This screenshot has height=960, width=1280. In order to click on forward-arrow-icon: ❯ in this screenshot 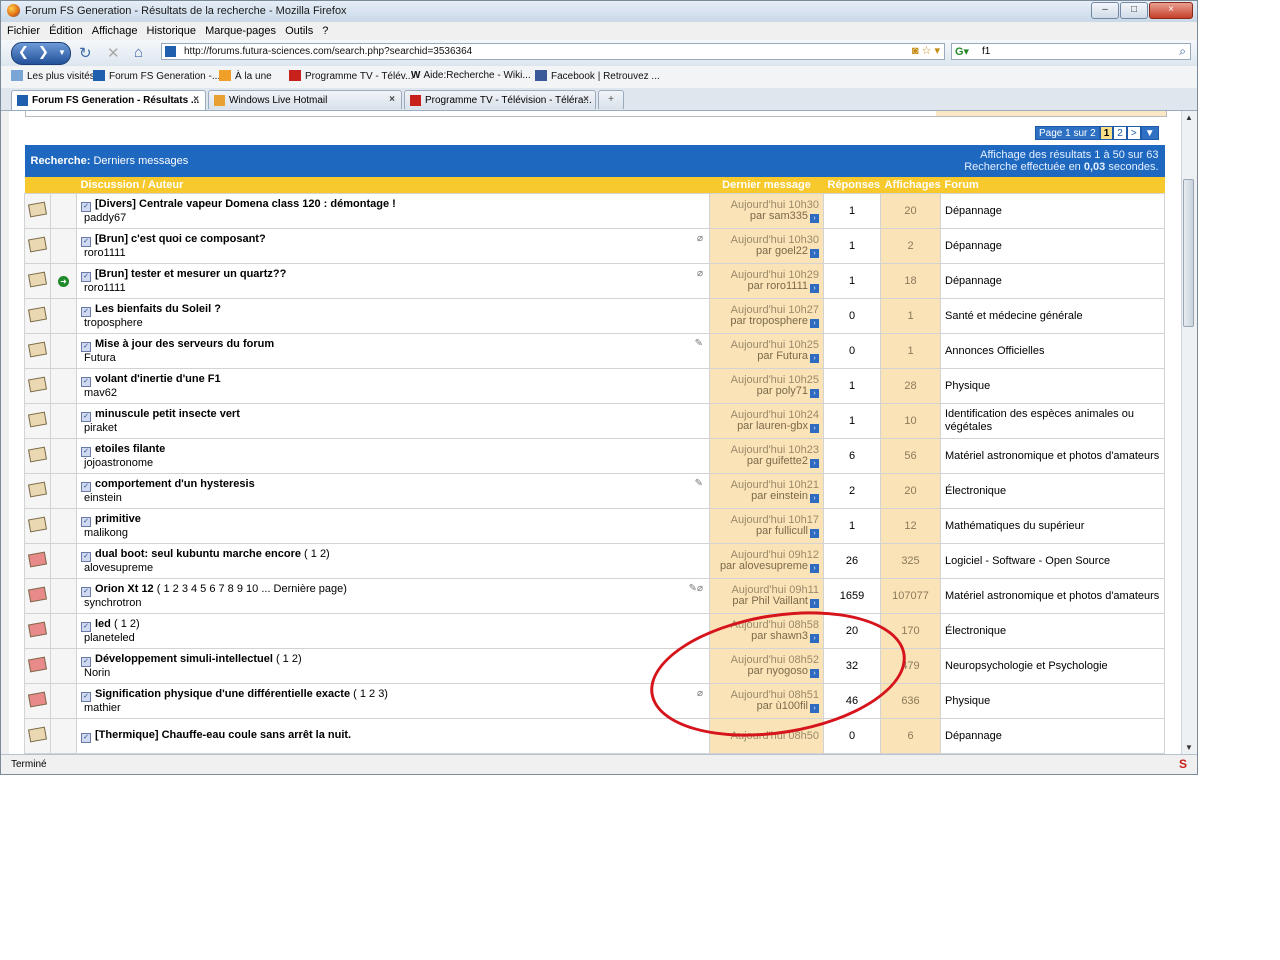, I will do `click(43, 52)`.